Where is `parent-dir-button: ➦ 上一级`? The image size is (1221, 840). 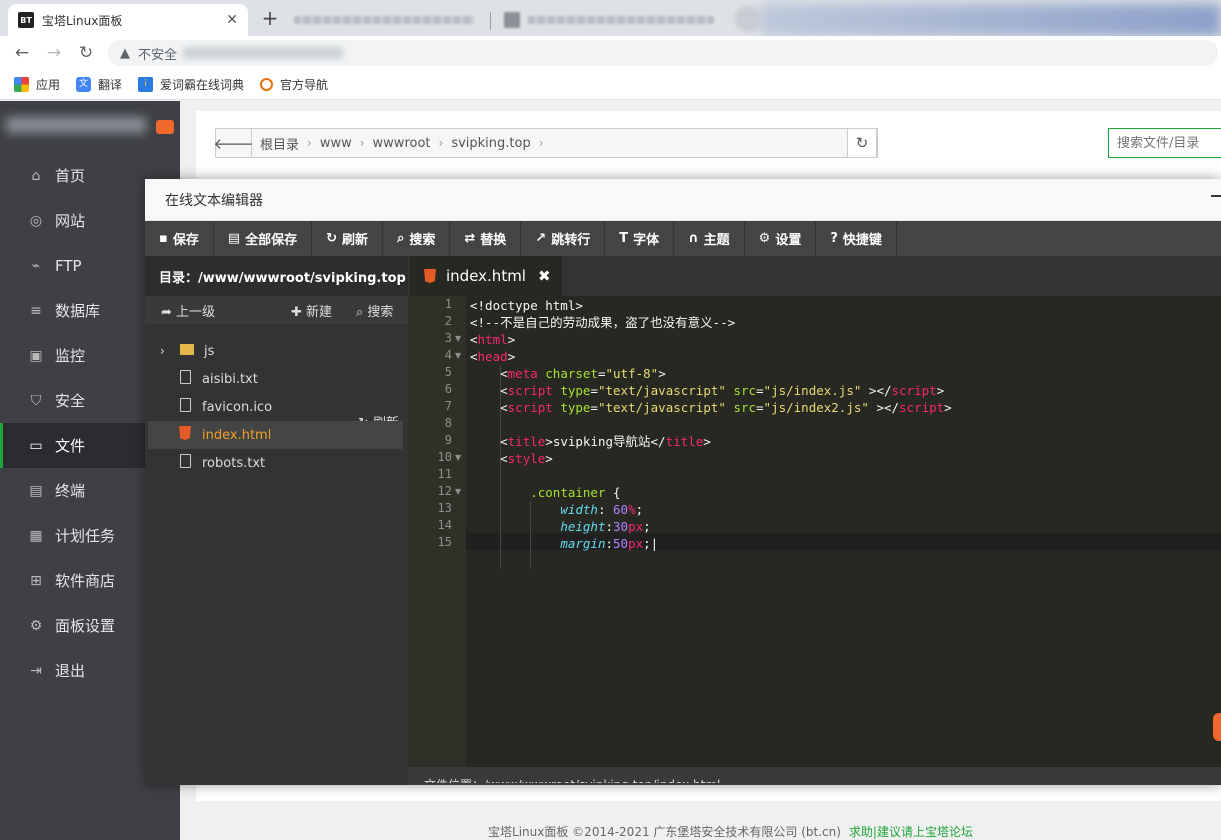
parent-dir-button: ➦ 上一级 is located at coordinates (188, 310).